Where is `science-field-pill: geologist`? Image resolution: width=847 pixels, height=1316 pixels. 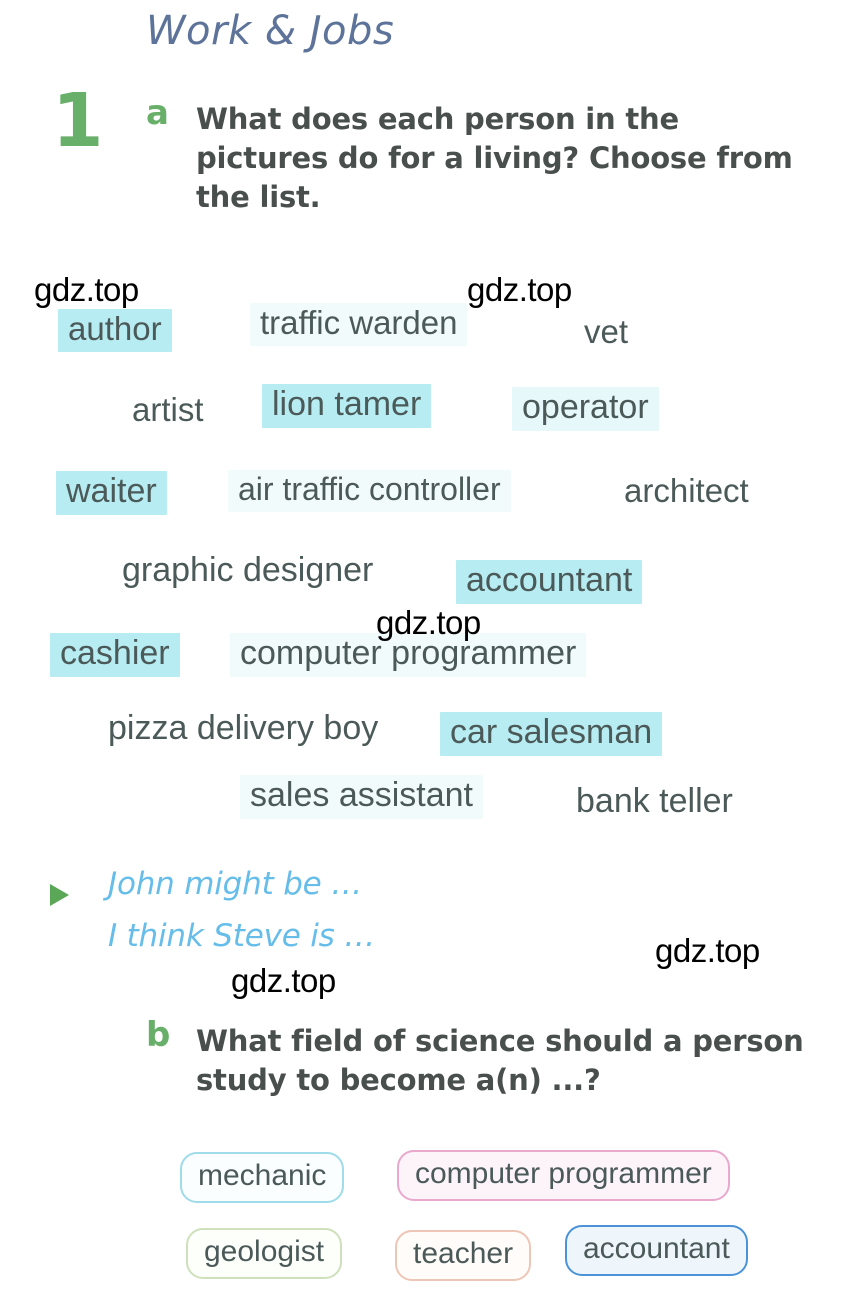 science-field-pill: geologist is located at coordinates (264, 1253).